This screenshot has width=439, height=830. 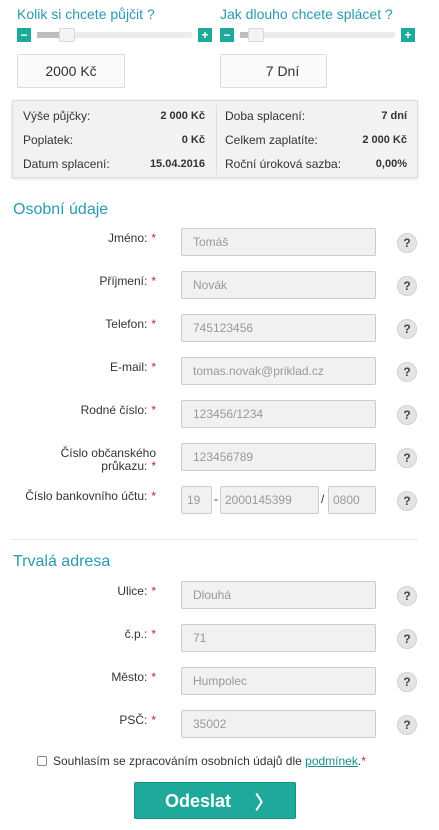 What do you see at coordinates (278, 595) in the screenshot?
I see `street-input: Dlouhá` at bounding box center [278, 595].